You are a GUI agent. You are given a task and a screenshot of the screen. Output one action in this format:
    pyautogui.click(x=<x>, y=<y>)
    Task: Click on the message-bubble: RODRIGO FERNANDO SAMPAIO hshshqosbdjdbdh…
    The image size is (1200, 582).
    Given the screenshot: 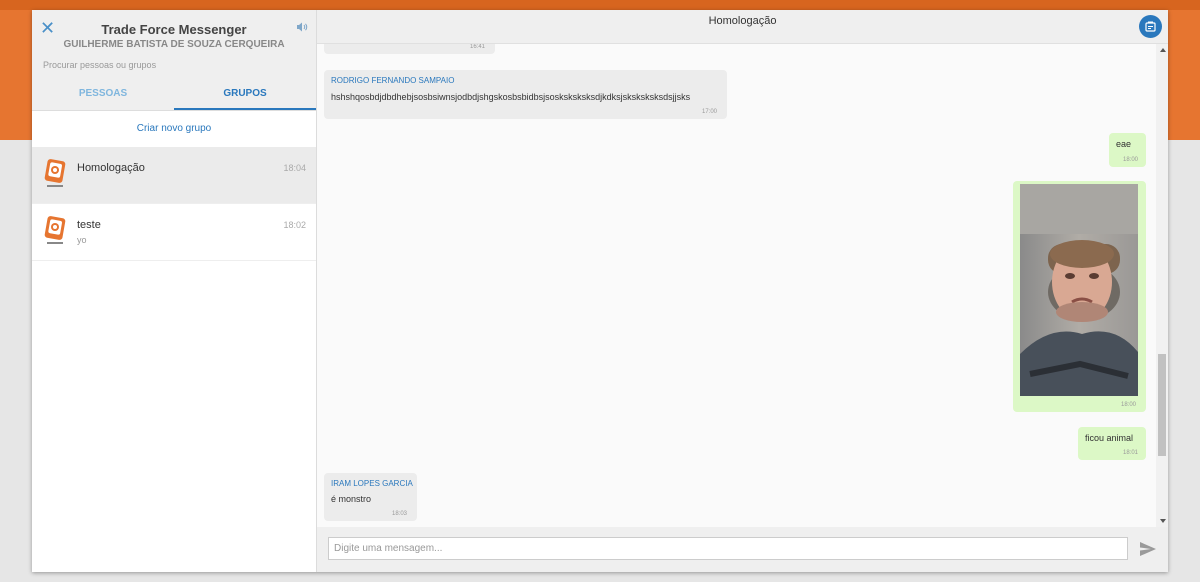 What is the action you would take?
    pyautogui.click(x=525, y=94)
    